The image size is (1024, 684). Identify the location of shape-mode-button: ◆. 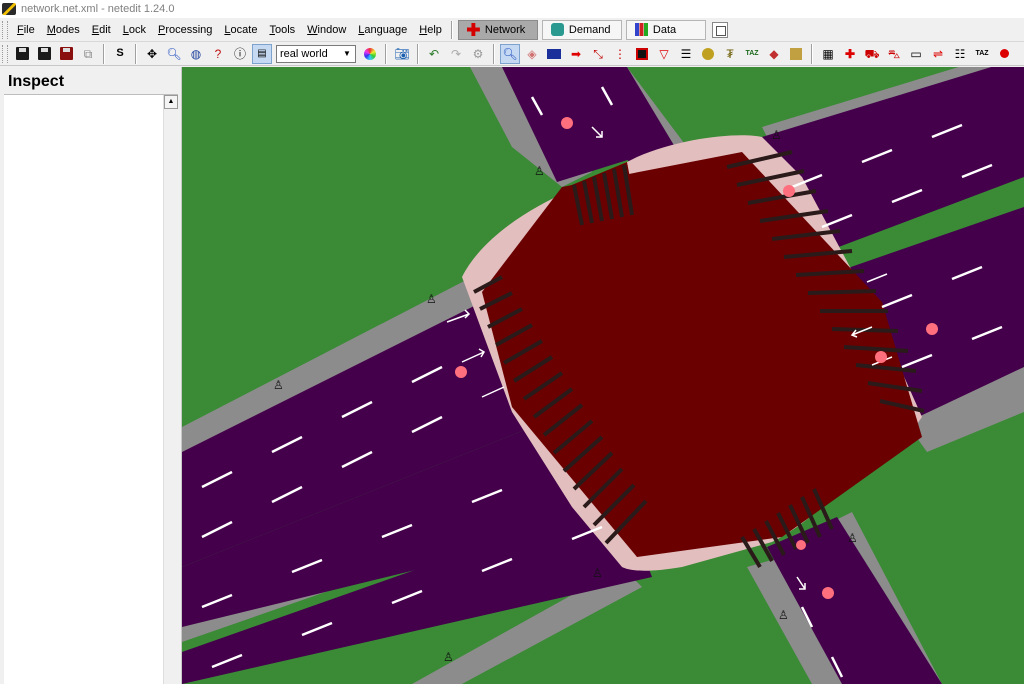
(774, 54).